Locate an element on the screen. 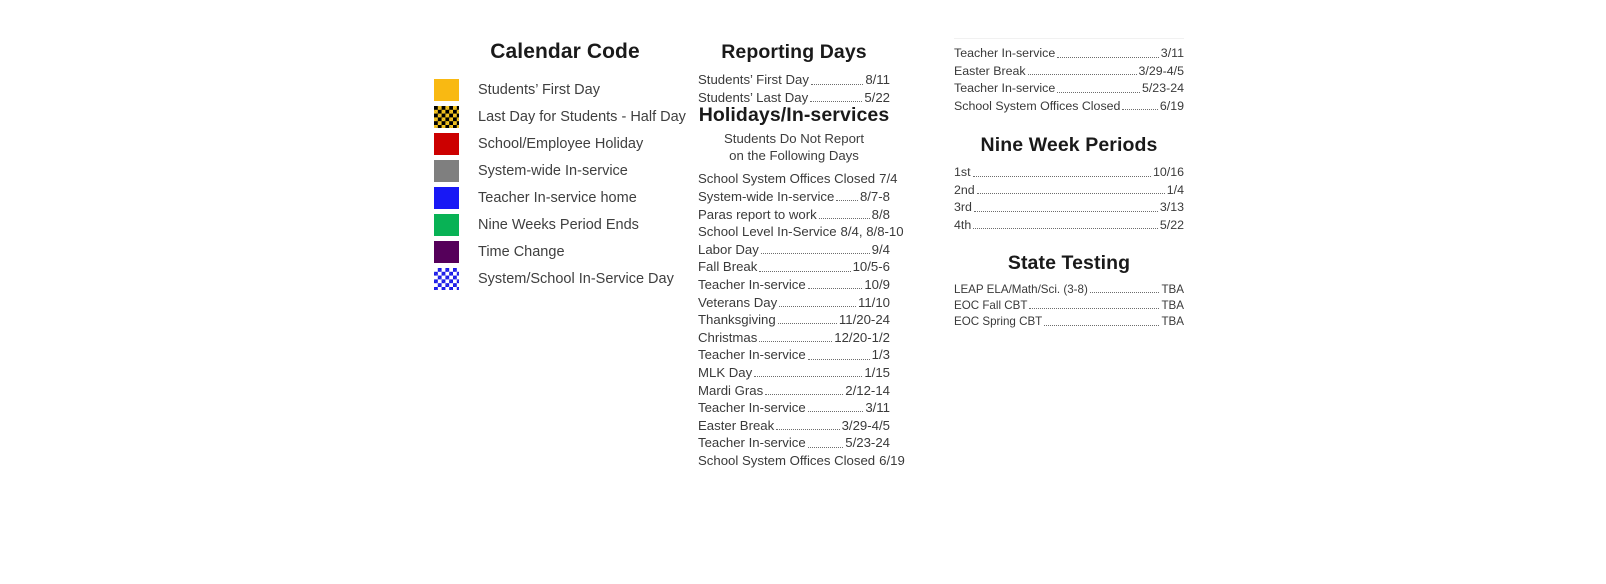  swatch-last-day-half-day is located at coordinates (446, 116).